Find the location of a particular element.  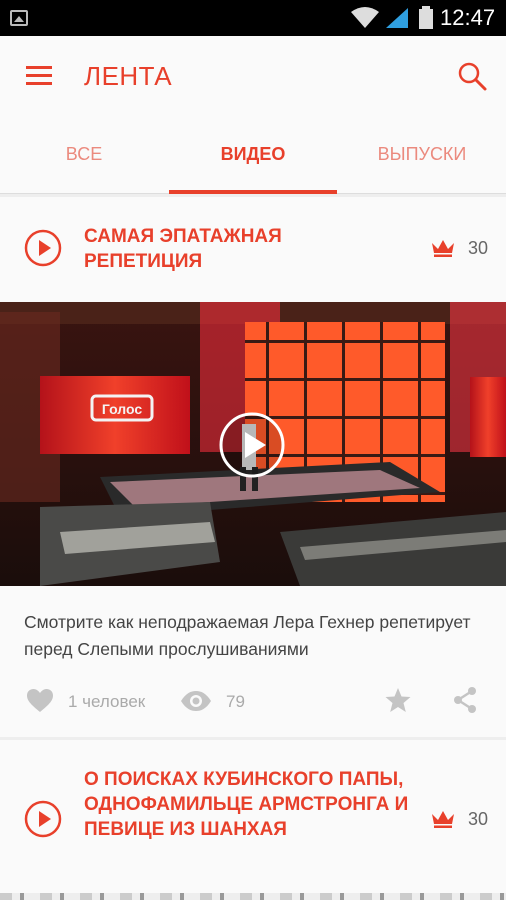

views-count: 79 is located at coordinates (235, 701).